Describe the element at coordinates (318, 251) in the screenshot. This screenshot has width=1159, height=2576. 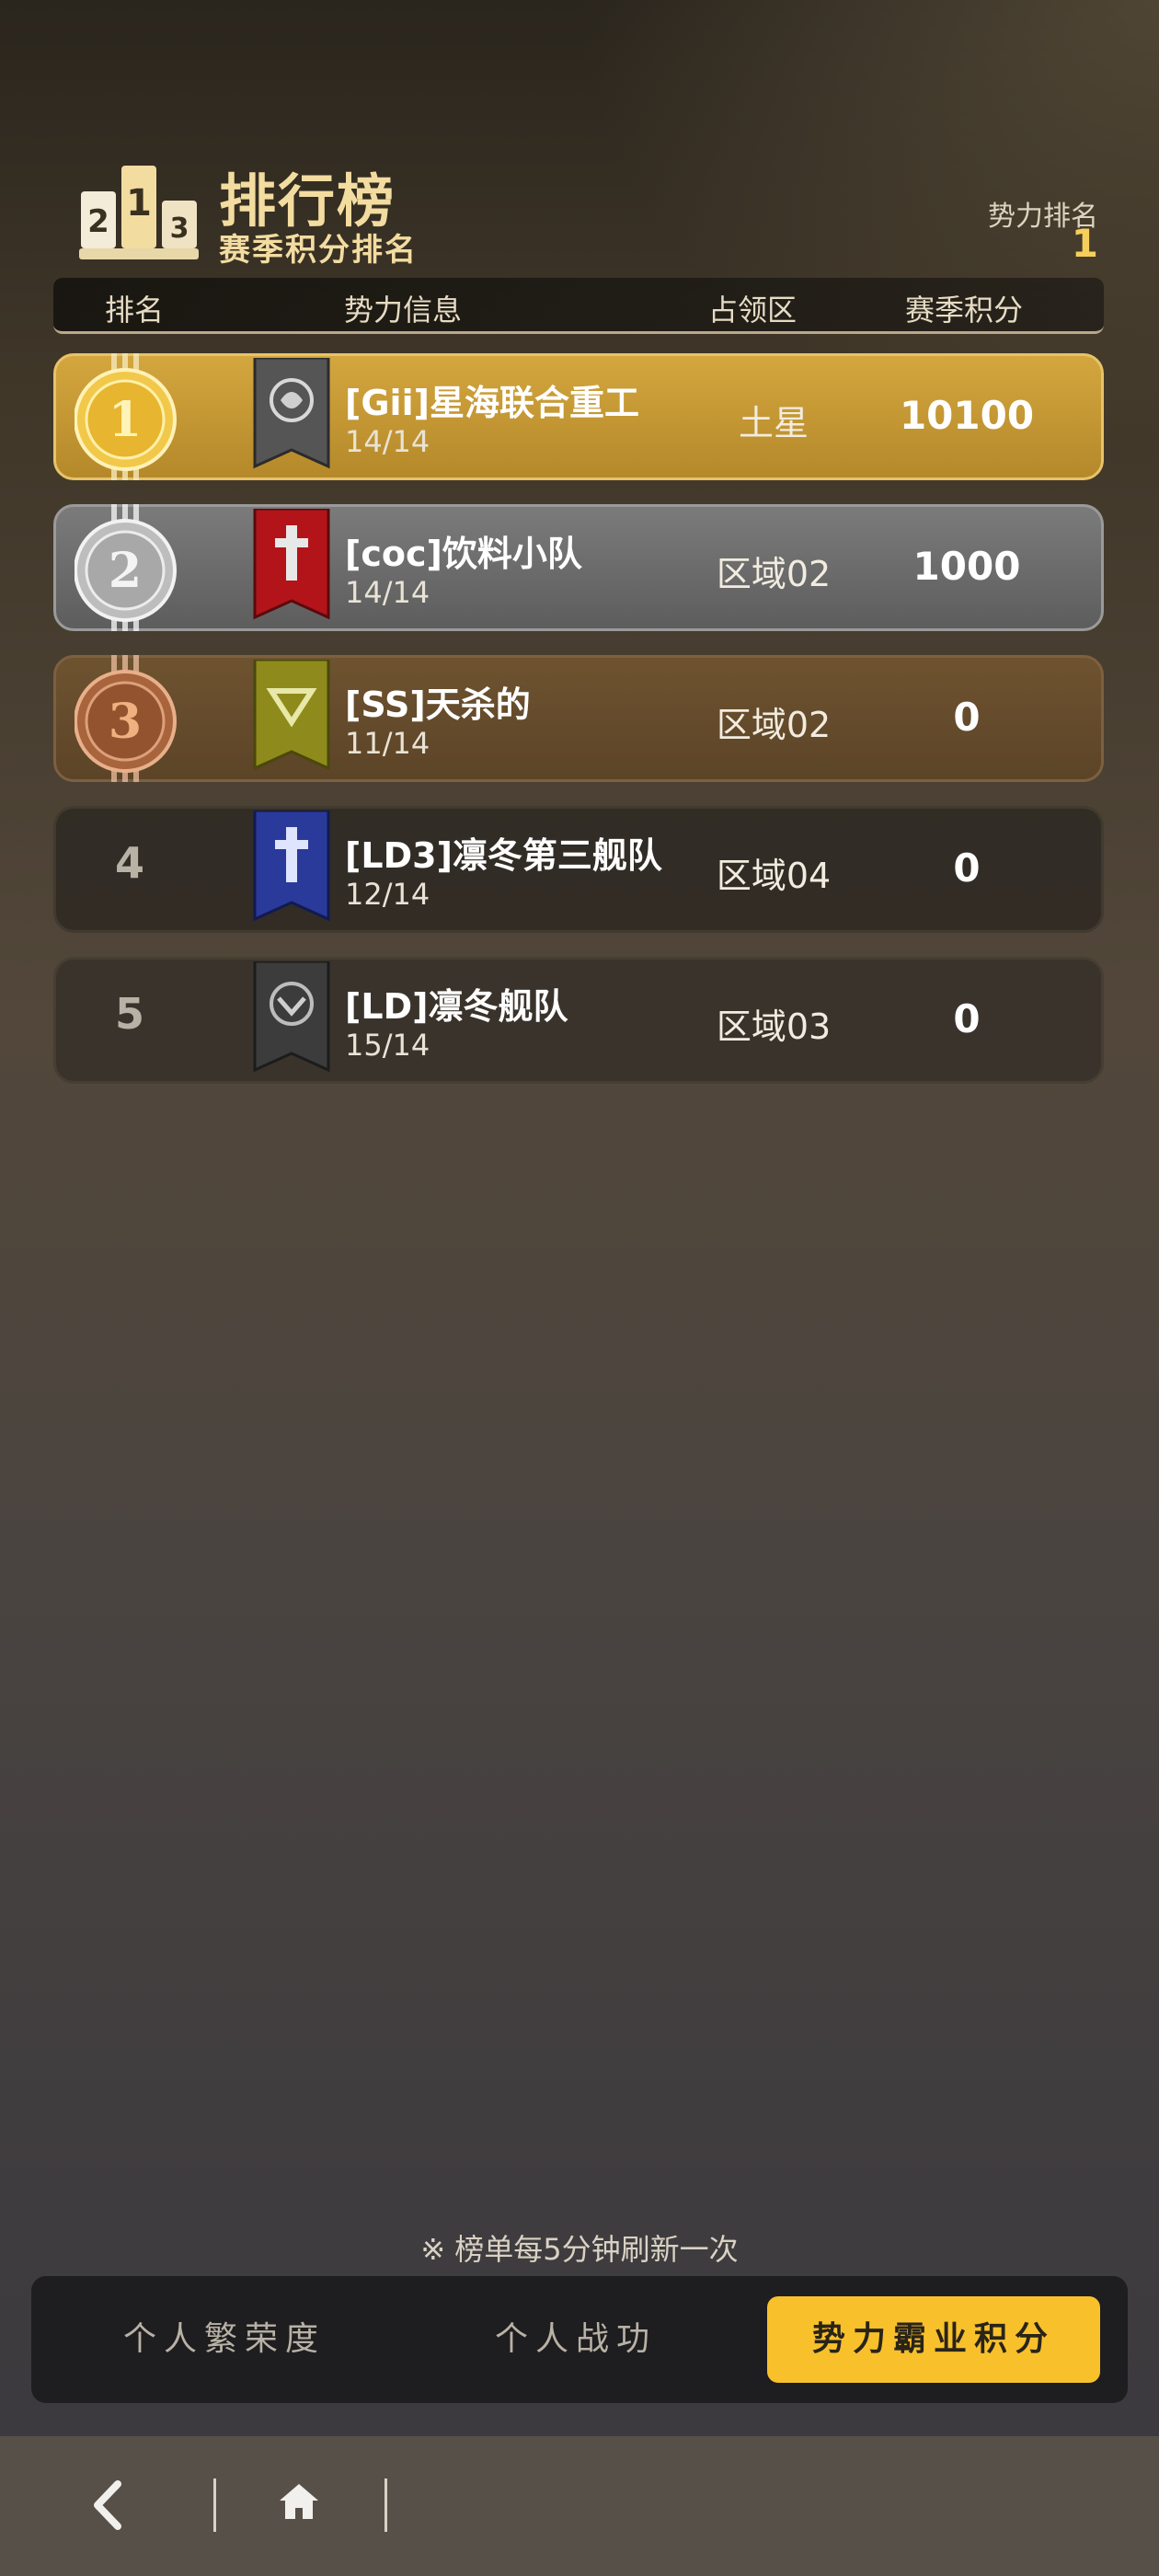
I see `page-subtitle: 赛季积分排名` at that location.